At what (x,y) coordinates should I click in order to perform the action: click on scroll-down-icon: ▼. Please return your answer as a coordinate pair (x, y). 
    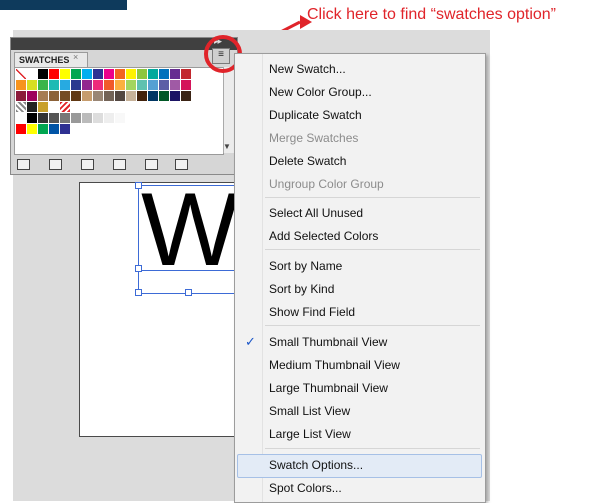
    Looking at the image, I should click on (227, 146).